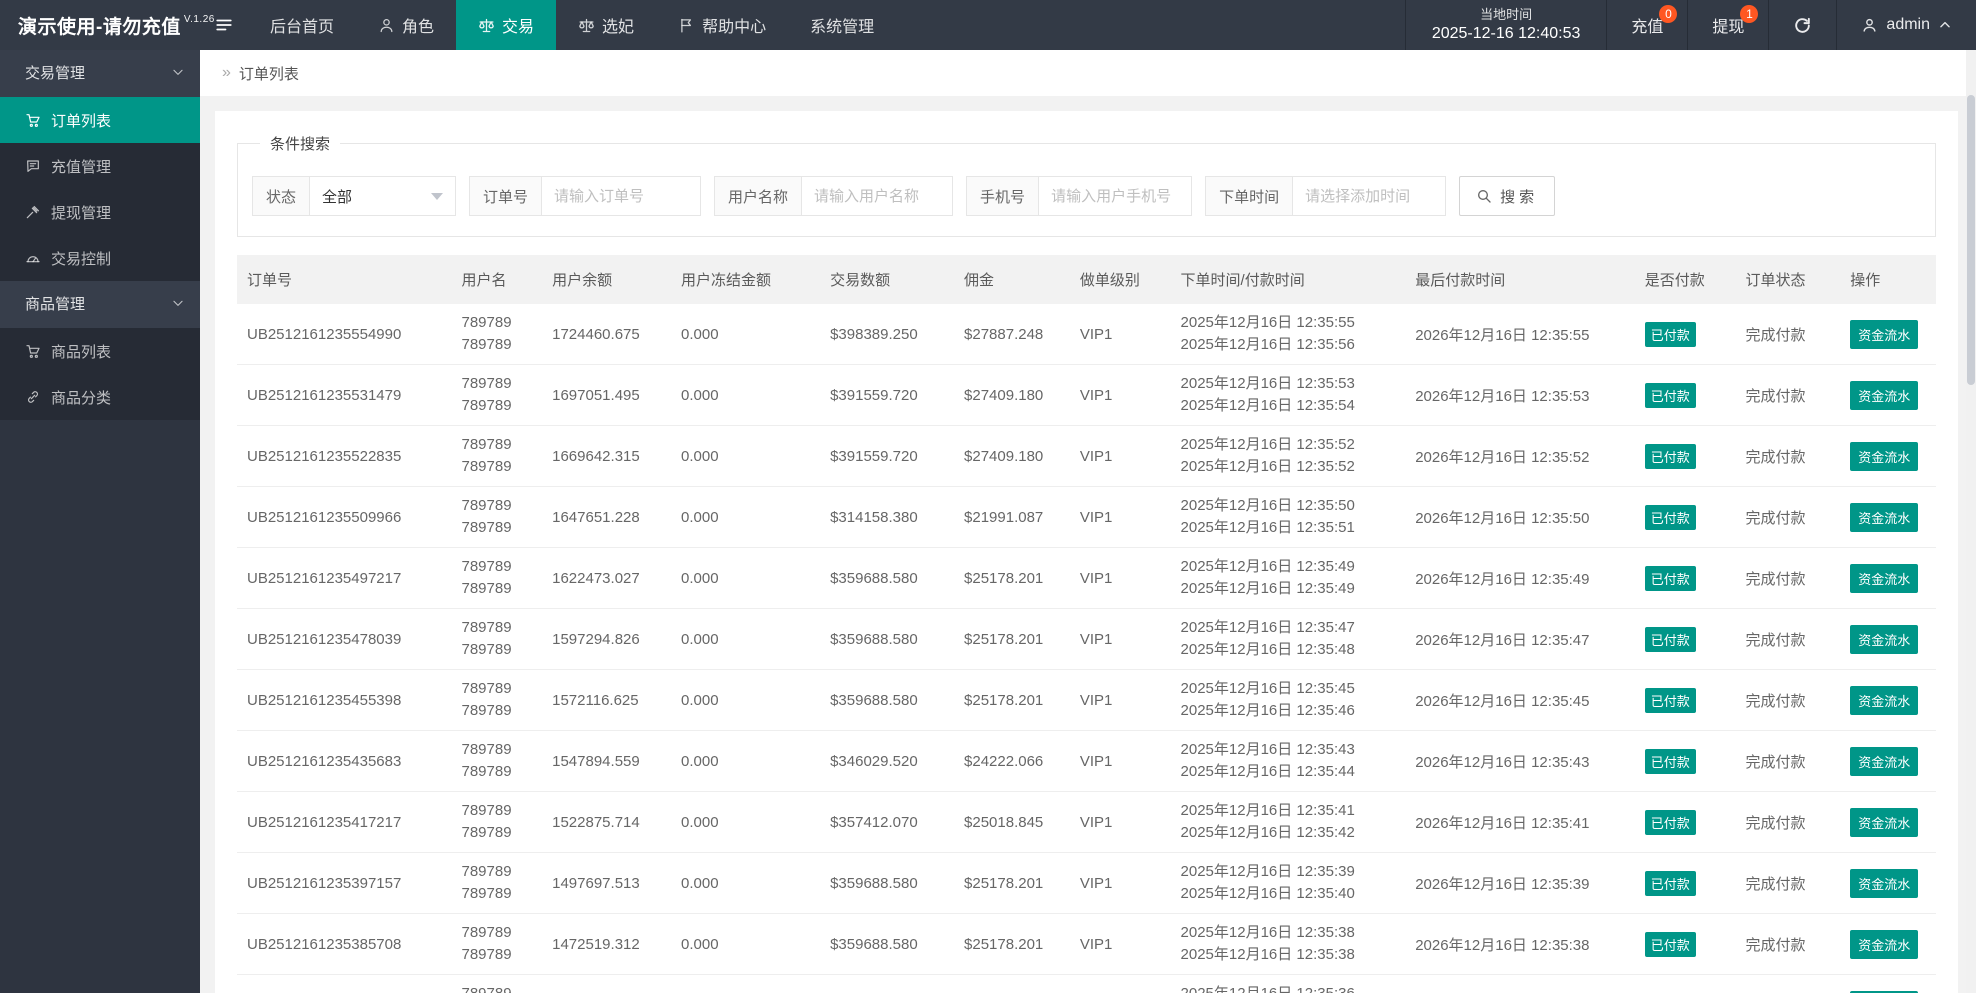 This screenshot has height=993, width=1976. I want to click on cell-commission: $27409.180, so click(1012, 395).